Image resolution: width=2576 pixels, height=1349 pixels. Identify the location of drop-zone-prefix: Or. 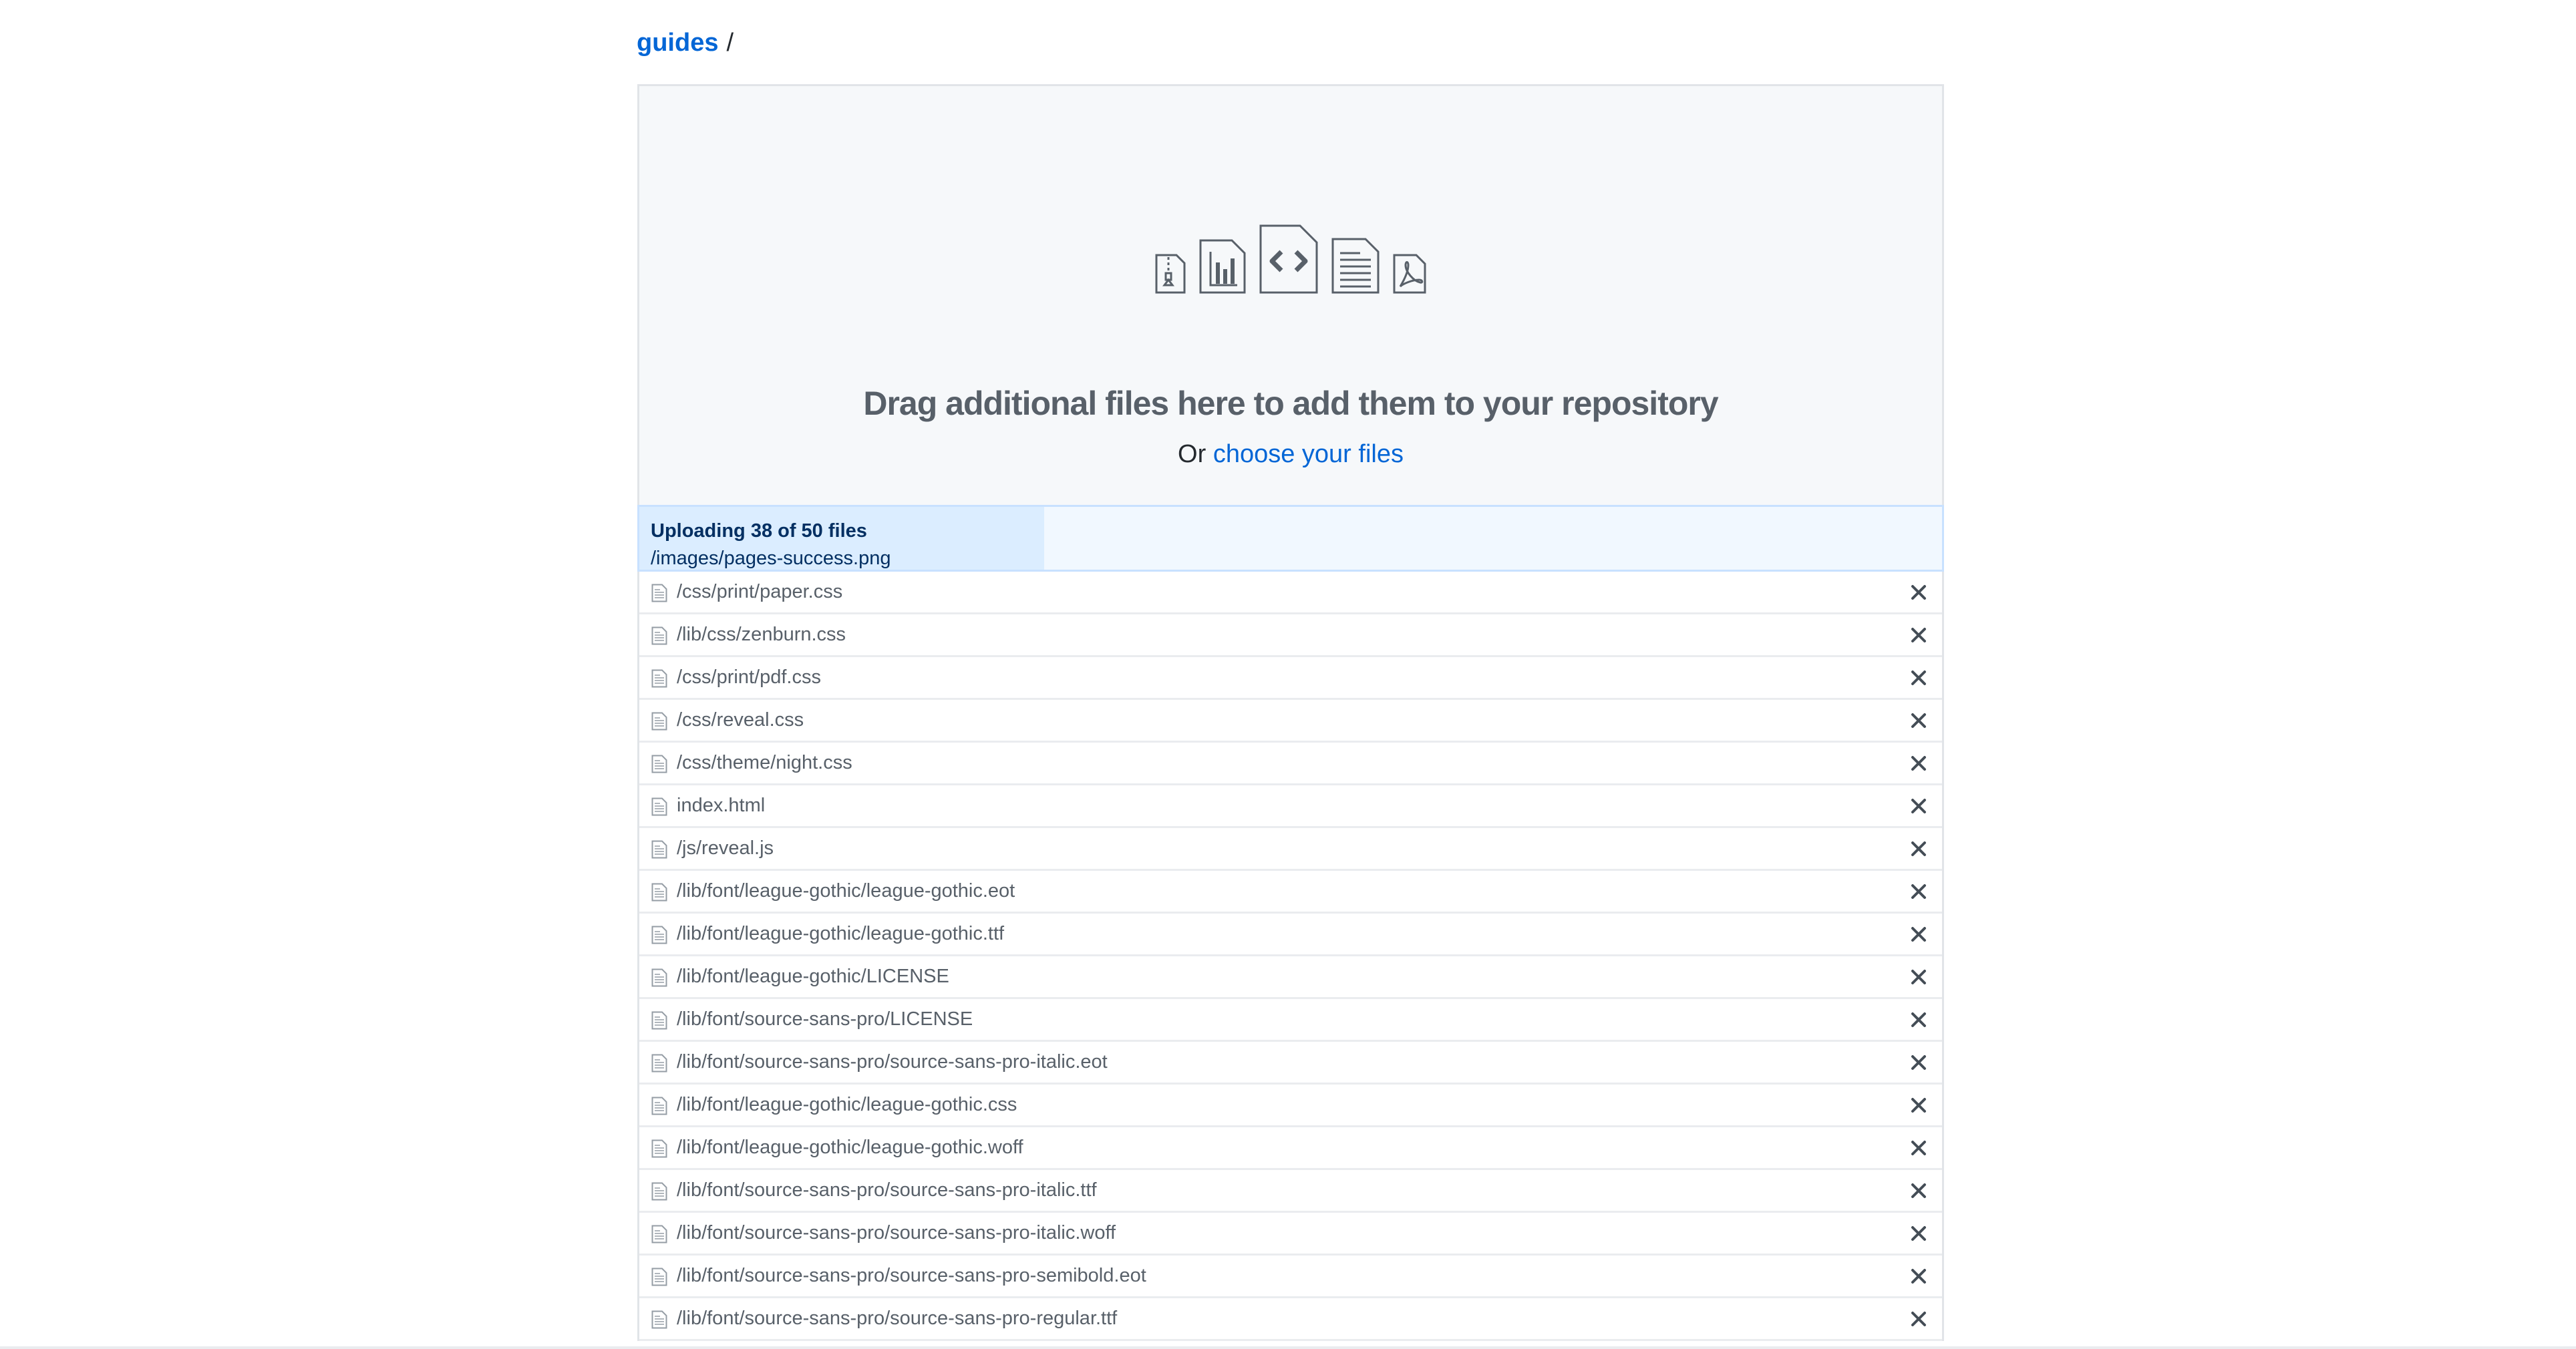
(1192, 454).